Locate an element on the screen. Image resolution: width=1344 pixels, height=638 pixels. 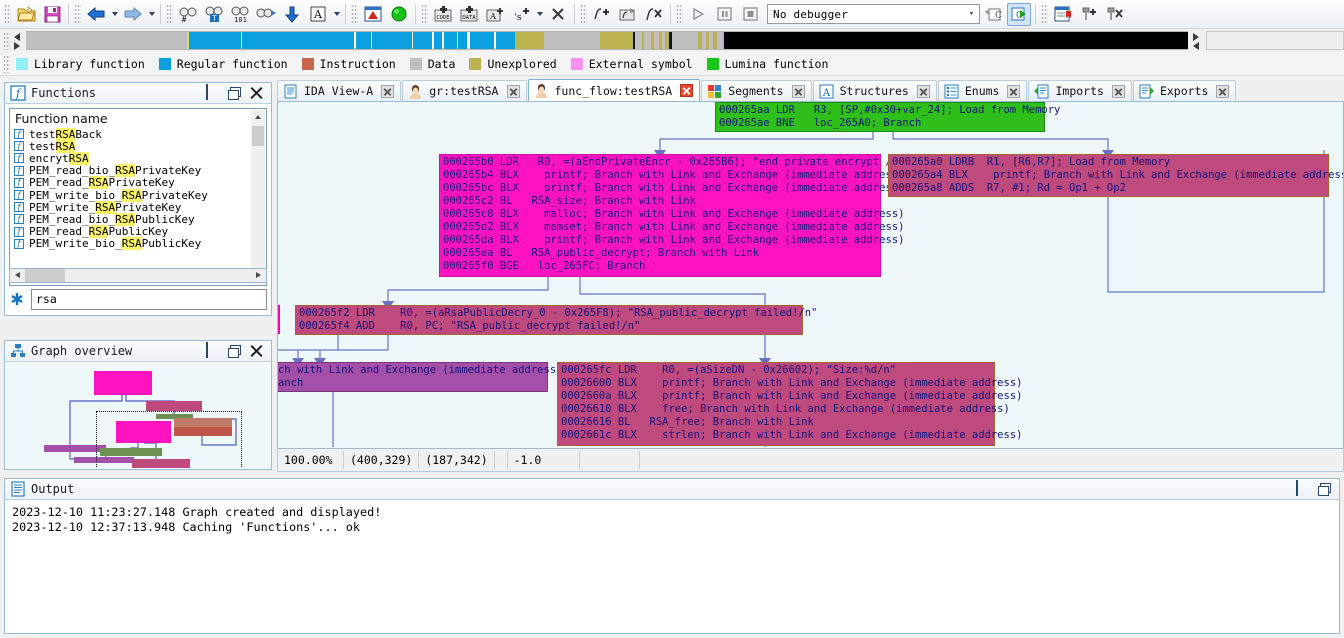
function-list-item: f testRSABack is located at coordinates (138, 134).